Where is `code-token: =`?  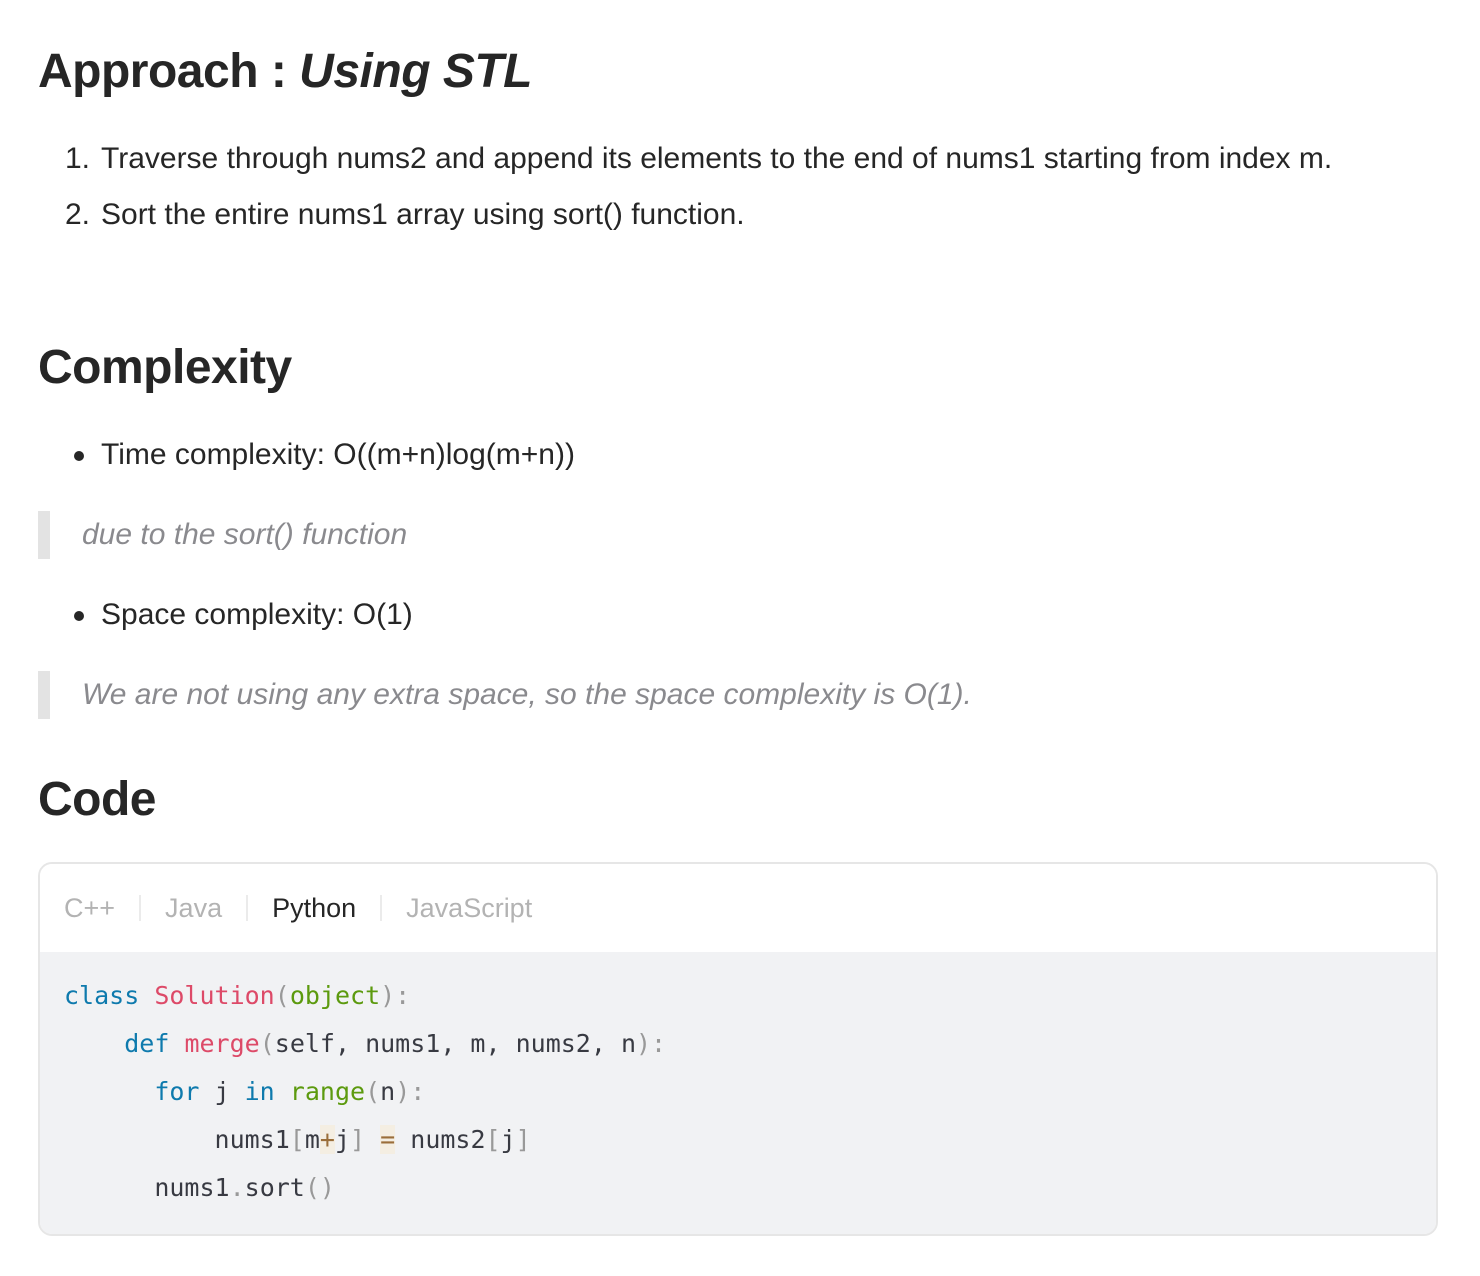
code-token: = is located at coordinates (388, 1139).